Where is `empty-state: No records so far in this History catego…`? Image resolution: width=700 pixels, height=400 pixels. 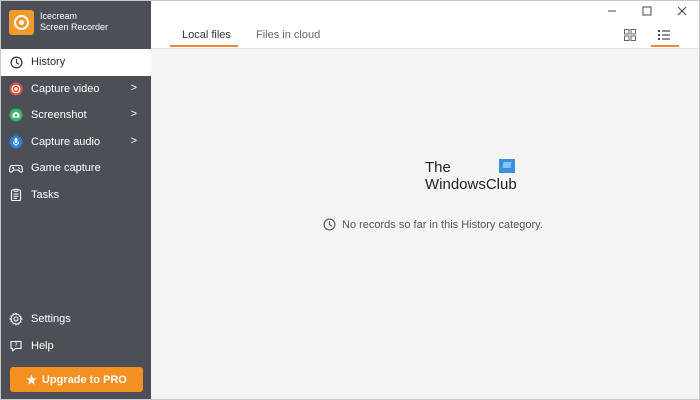
empty-state: No records so far in this History catego… is located at coordinates (433, 224).